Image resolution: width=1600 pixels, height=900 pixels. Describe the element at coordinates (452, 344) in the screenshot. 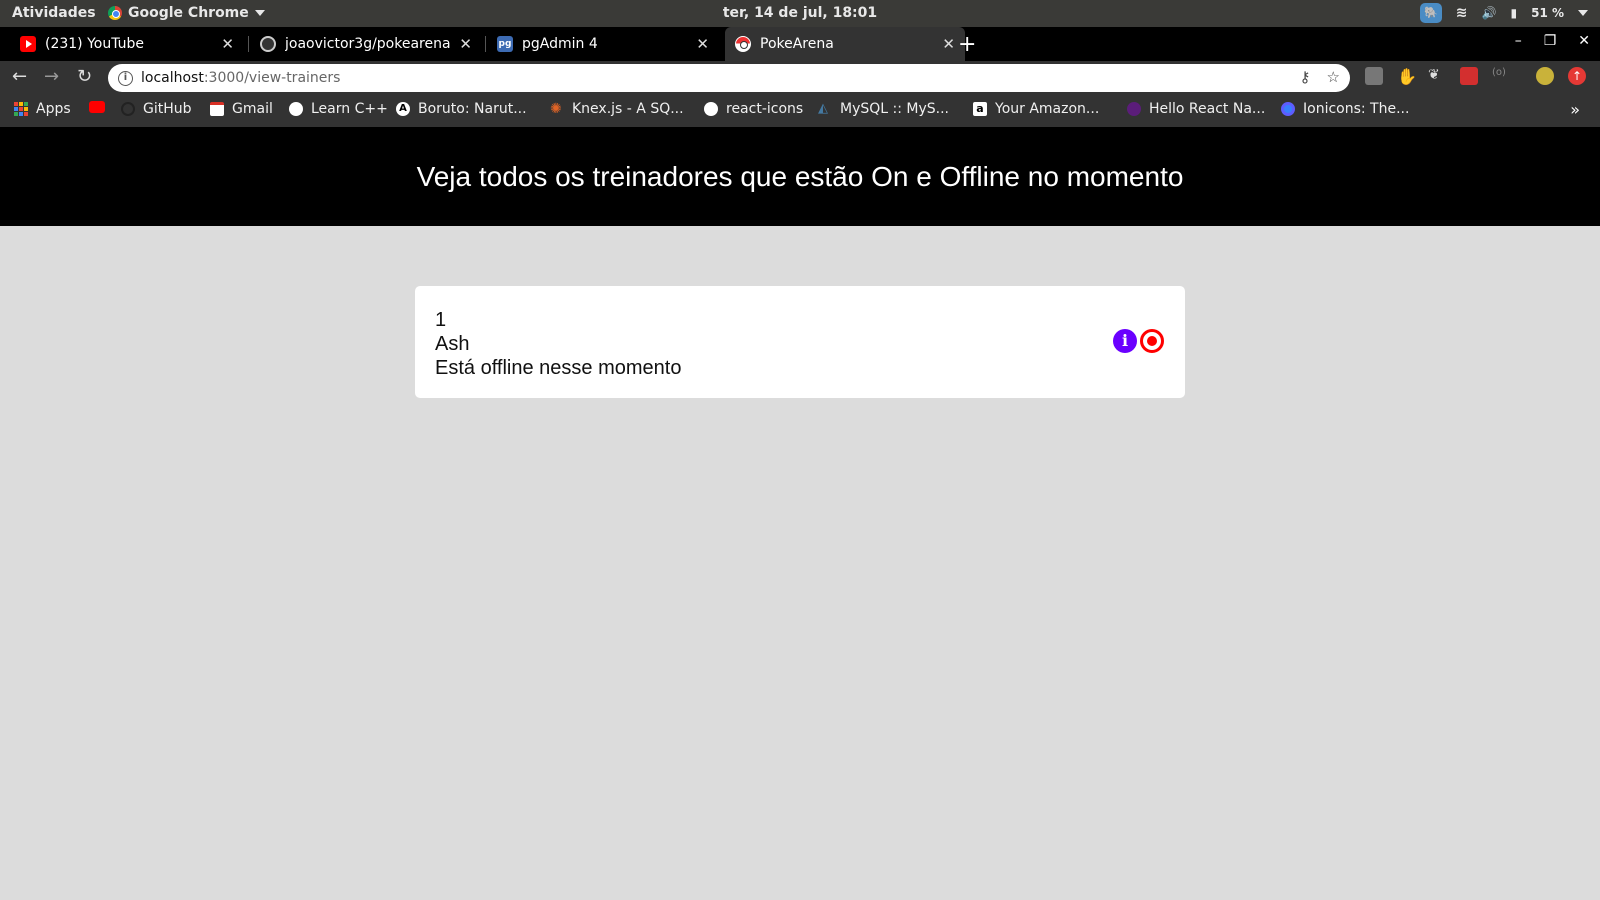

I see `trainer-name: Ash` at that location.